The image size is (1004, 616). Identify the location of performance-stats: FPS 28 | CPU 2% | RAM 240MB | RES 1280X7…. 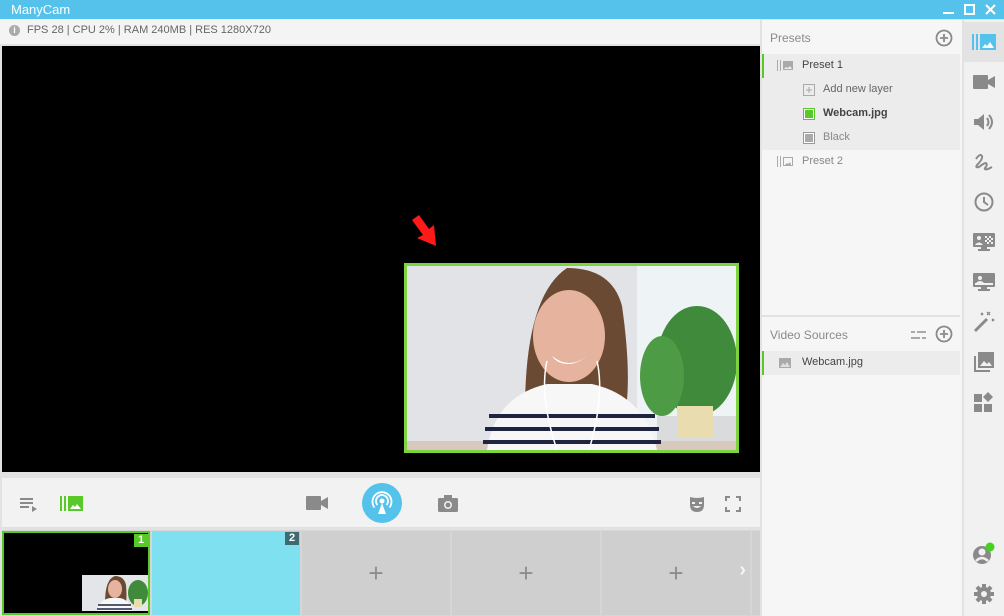
(149, 30).